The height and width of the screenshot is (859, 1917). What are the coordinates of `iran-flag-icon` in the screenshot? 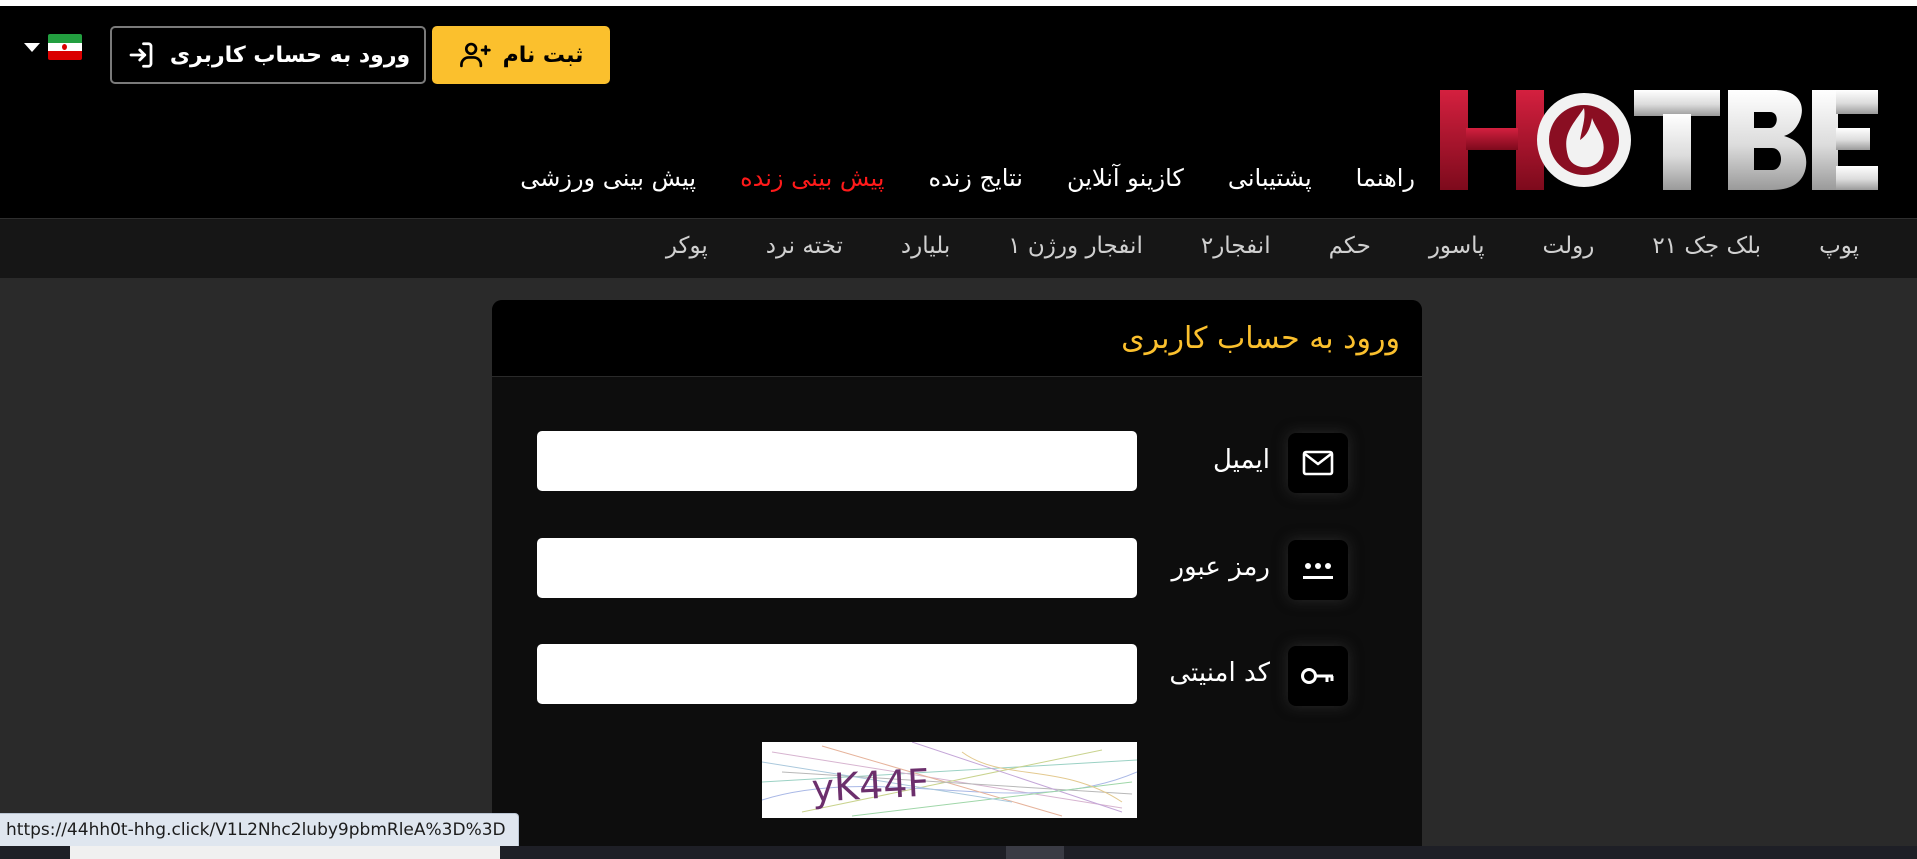 It's located at (65, 47).